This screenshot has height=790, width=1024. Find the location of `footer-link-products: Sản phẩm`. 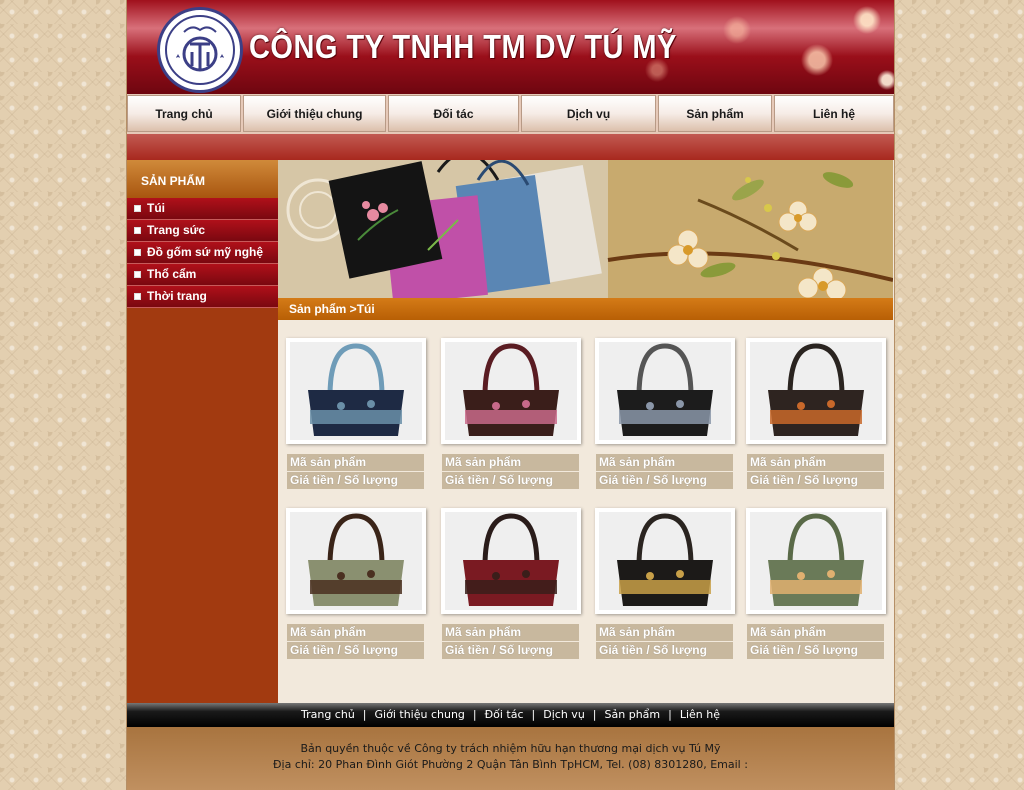

footer-link-products: Sản phẩm is located at coordinates (633, 714).